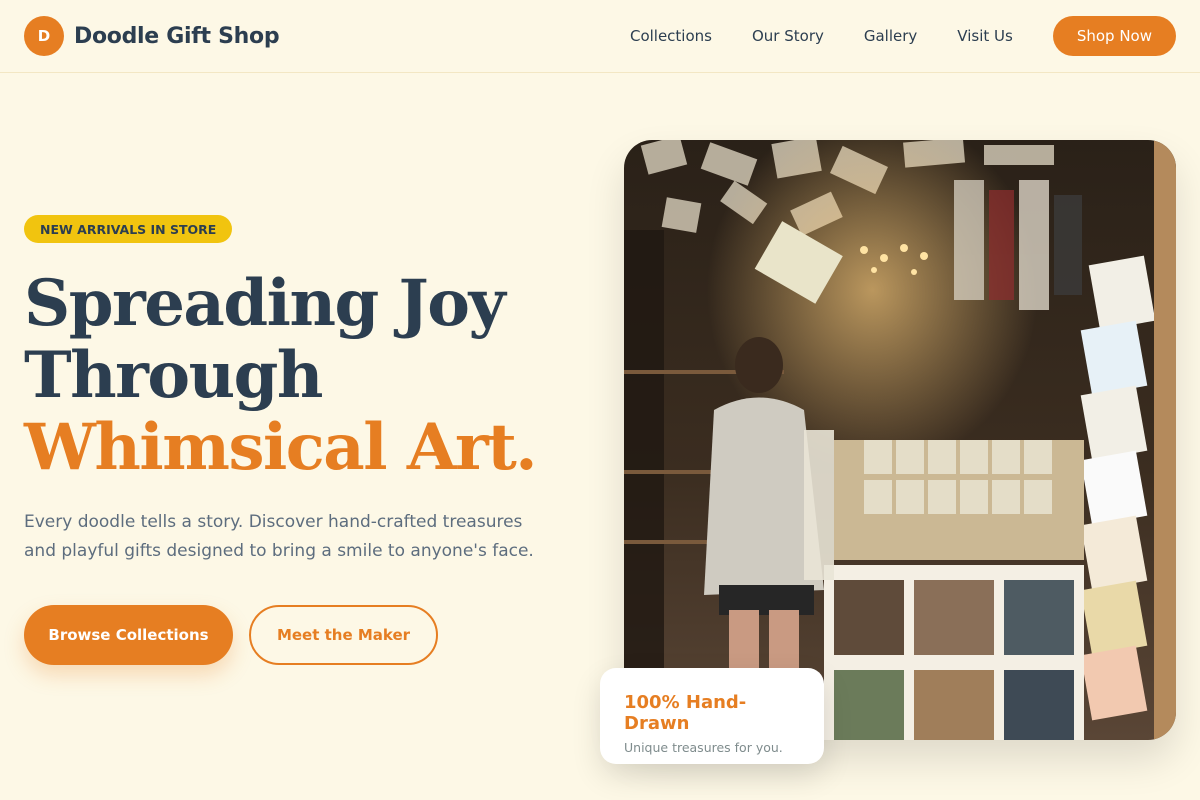 This screenshot has width=1200, height=800. I want to click on hand-drawn-title: 100% Hand-Drawn, so click(685, 713).